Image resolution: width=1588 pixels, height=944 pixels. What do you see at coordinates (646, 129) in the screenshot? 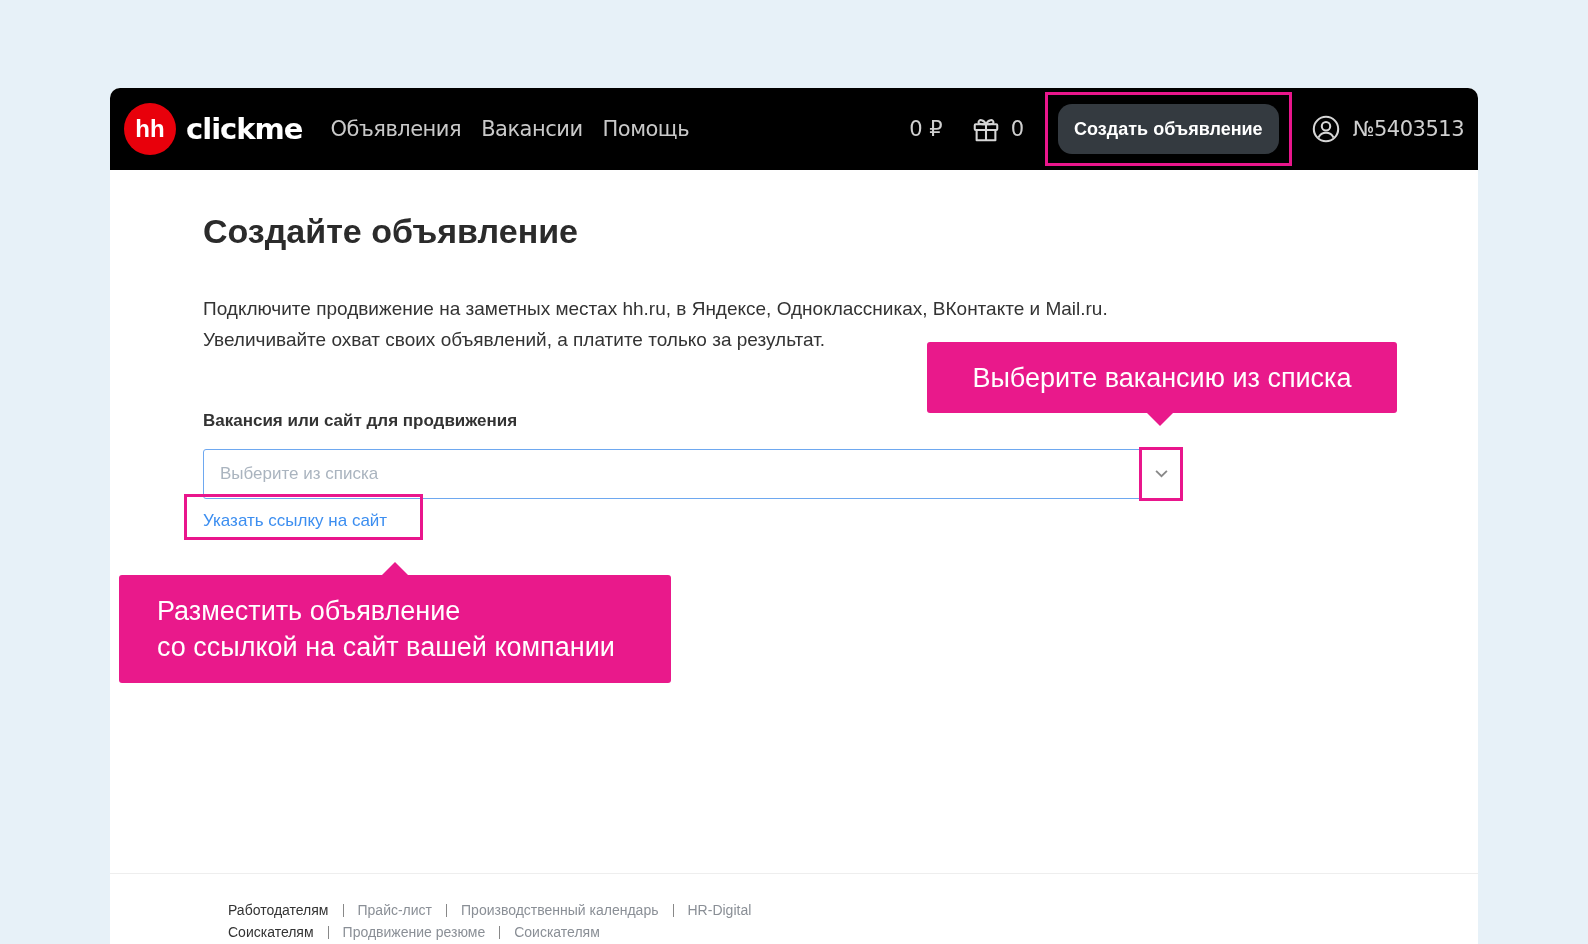
I see `nav-link: Помощь` at bounding box center [646, 129].